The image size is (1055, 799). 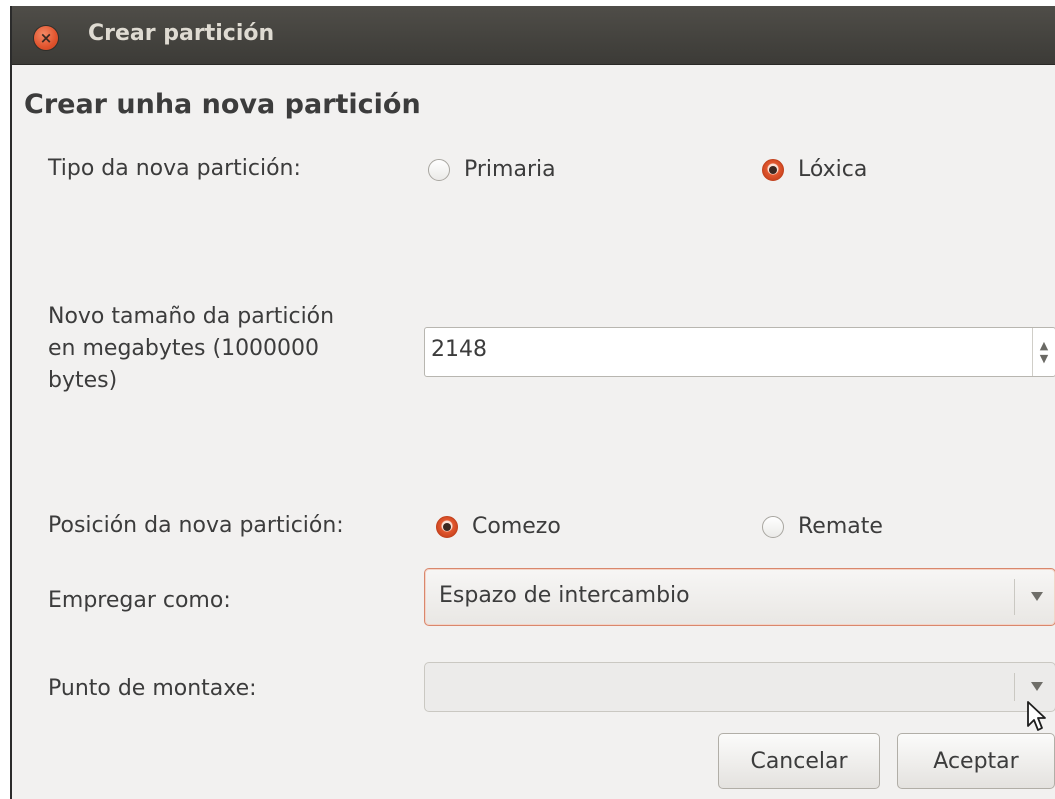 I want to click on radio-loxica: Lóxica, so click(x=814, y=169).